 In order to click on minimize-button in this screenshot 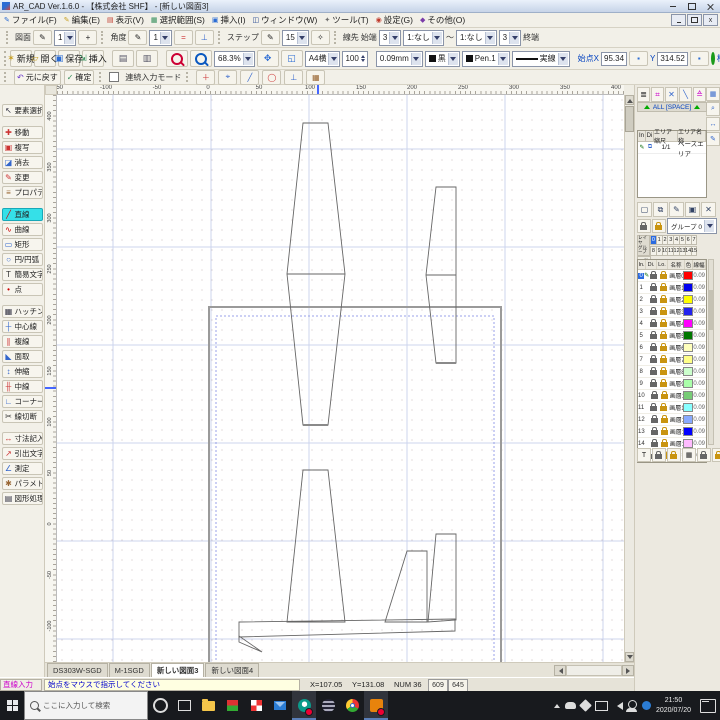, I will do `click(672, 6)`.